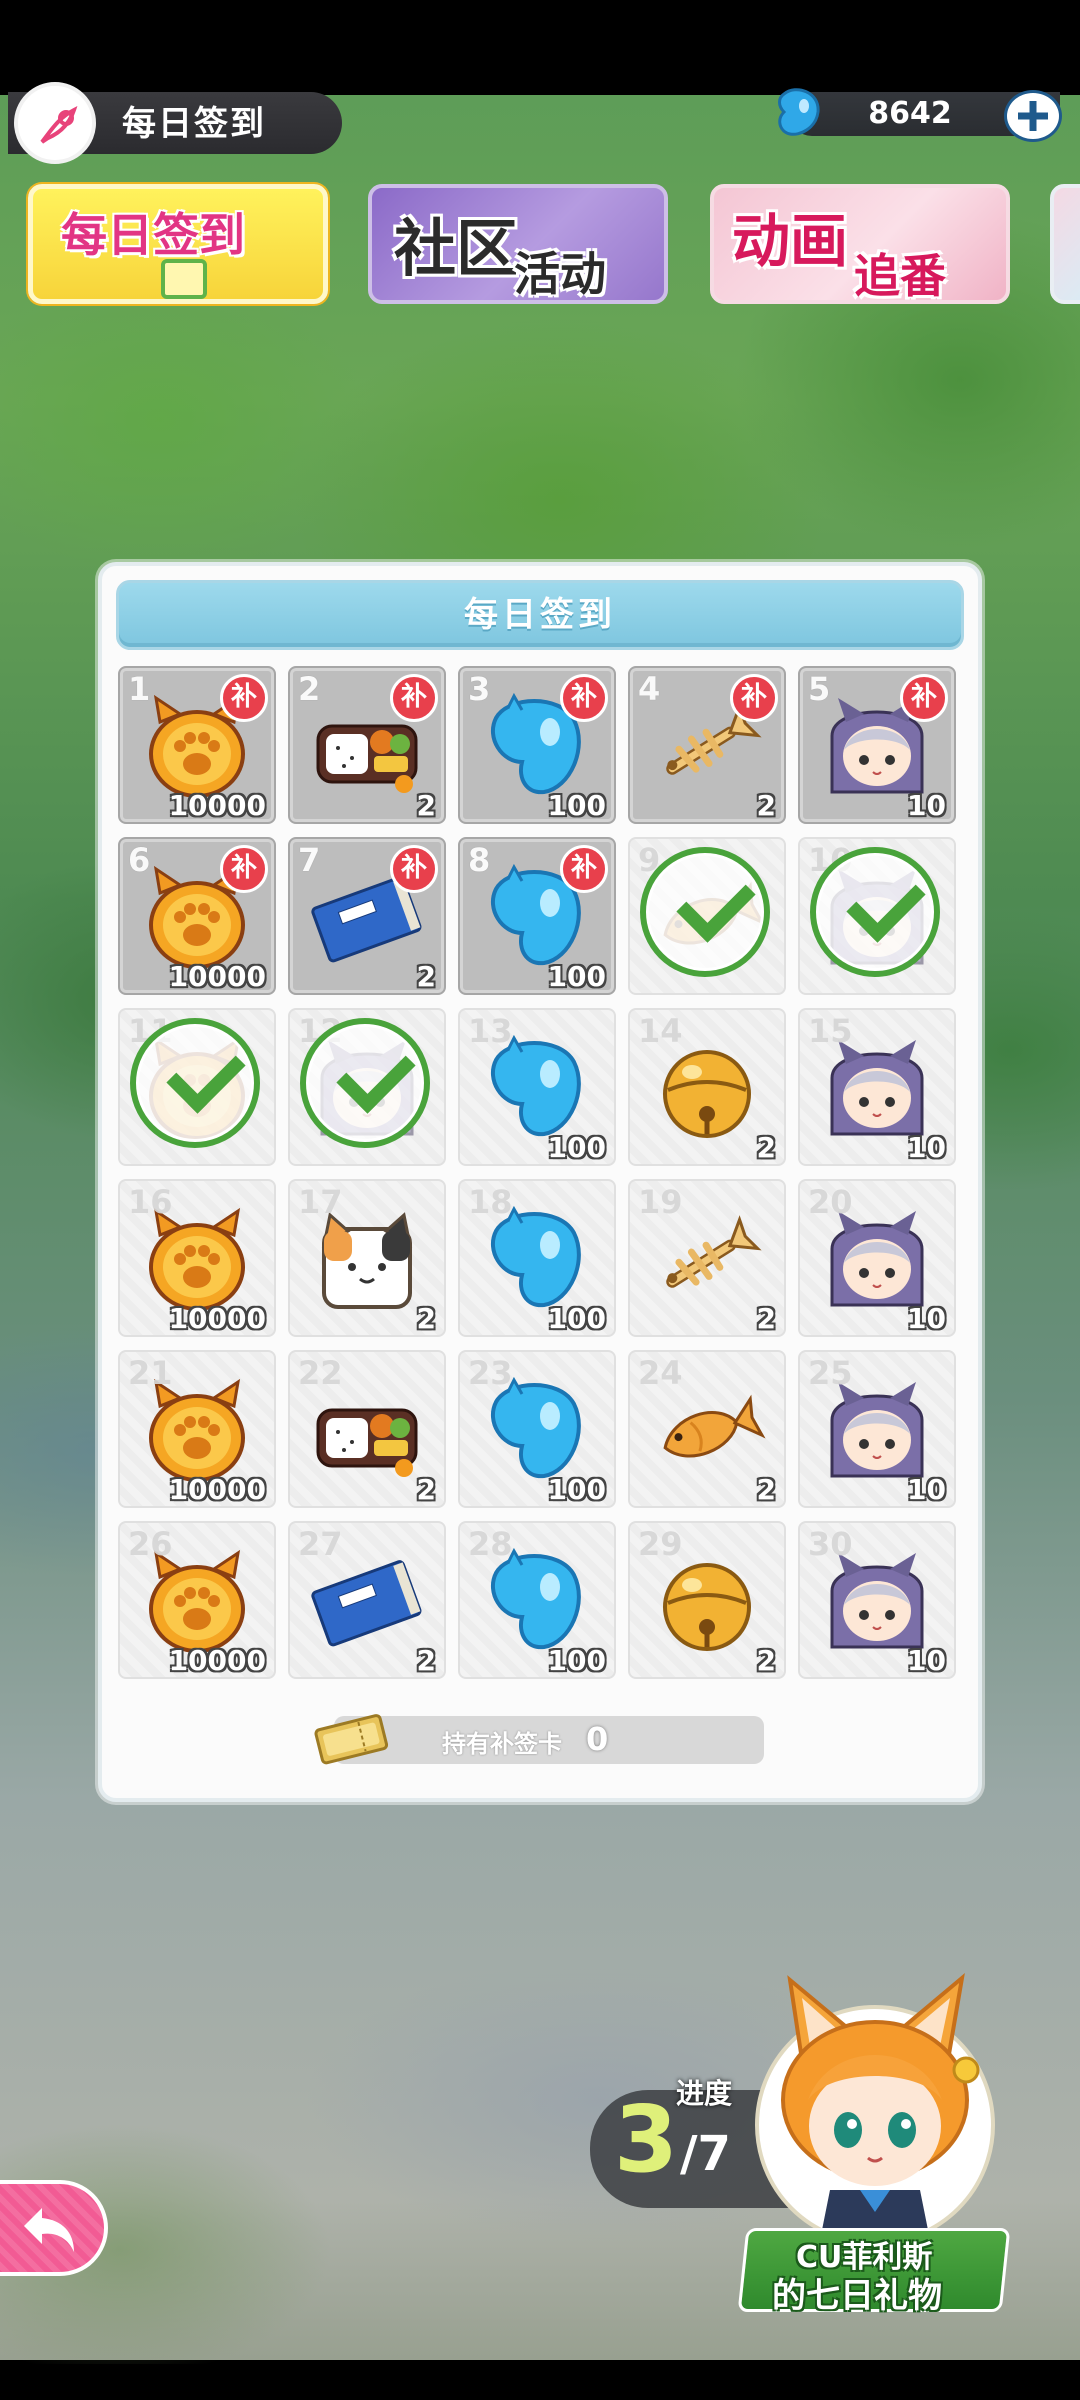 This screenshot has width=1080, height=2400. Describe the element at coordinates (479, 860) in the screenshot. I see `day-number: 8` at that location.